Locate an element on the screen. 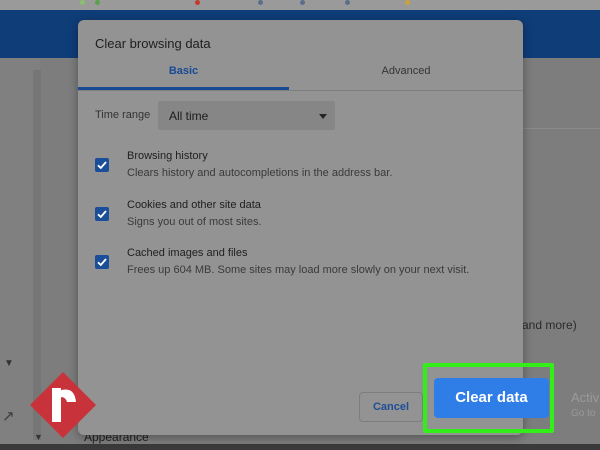 The image size is (600, 450). dialog-title: Clear browsing data is located at coordinates (153, 43).